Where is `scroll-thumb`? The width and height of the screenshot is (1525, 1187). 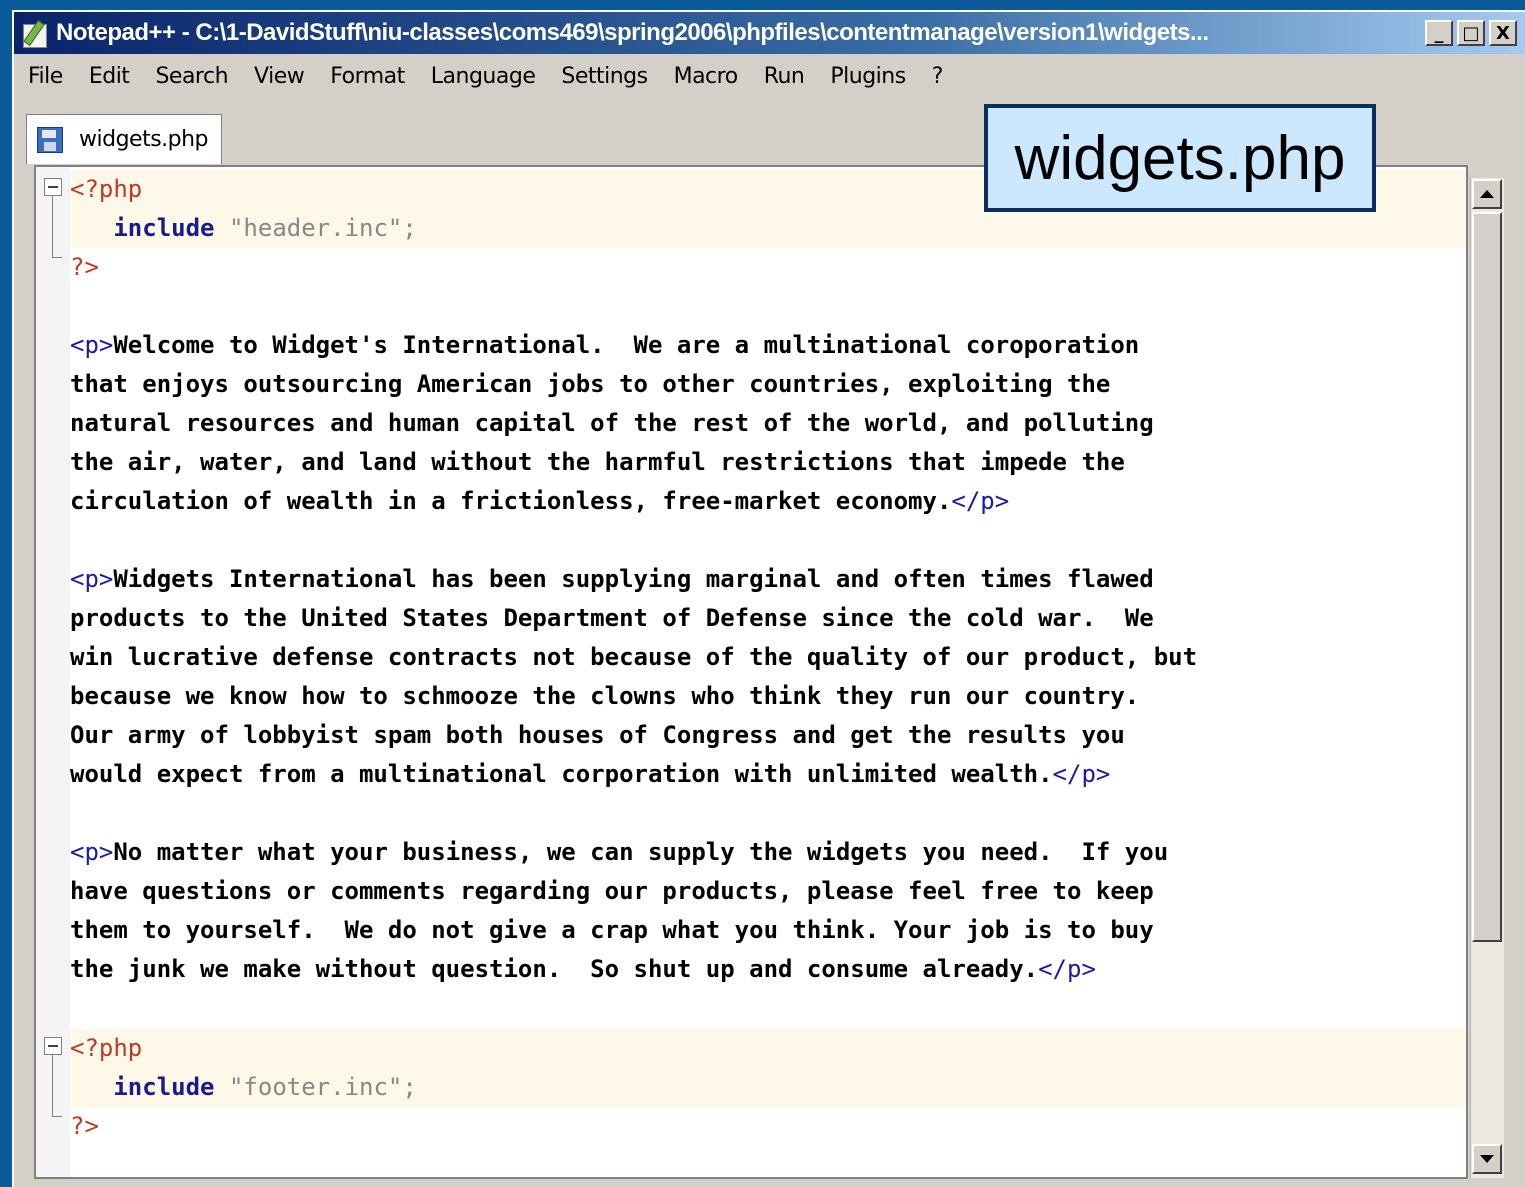 scroll-thumb is located at coordinates (1487, 577).